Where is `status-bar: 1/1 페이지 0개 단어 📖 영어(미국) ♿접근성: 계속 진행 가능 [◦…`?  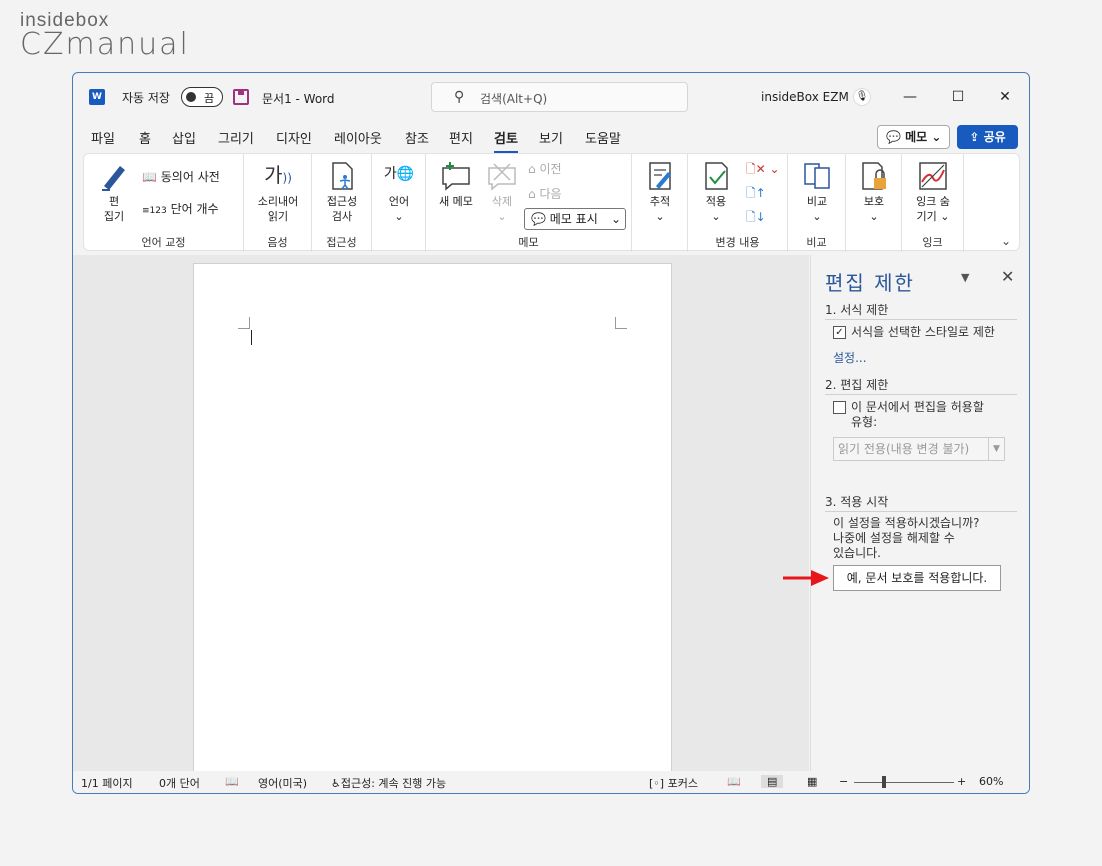
status-bar: 1/1 페이지 0개 단어 📖 영어(미국) ♿접근성: 계속 진행 가능 [◦… is located at coordinates (551, 782).